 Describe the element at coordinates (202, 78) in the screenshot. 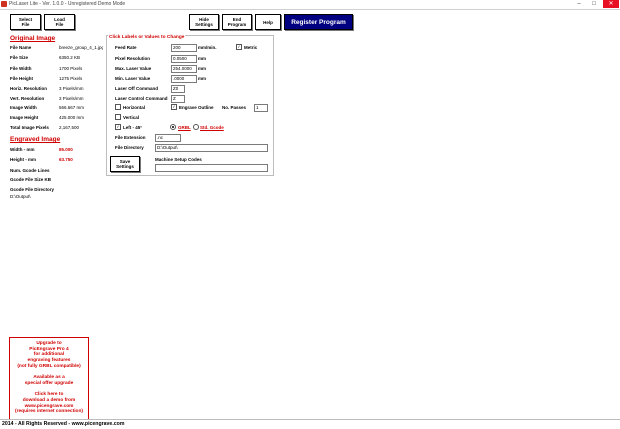

I see `min-laser-unit: mm` at that location.